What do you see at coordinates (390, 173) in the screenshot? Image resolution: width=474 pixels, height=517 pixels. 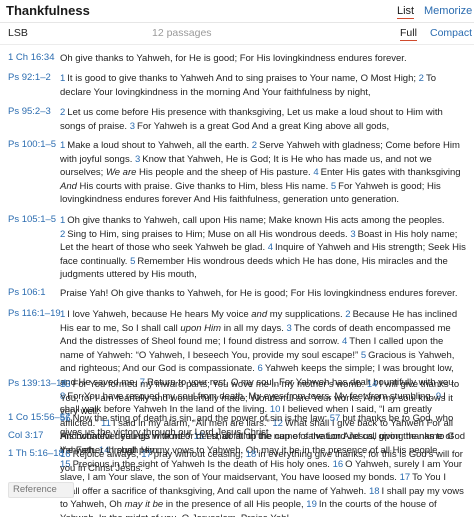 I see `verse-text: Enter His gates with thanksgiving` at bounding box center [390, 173].